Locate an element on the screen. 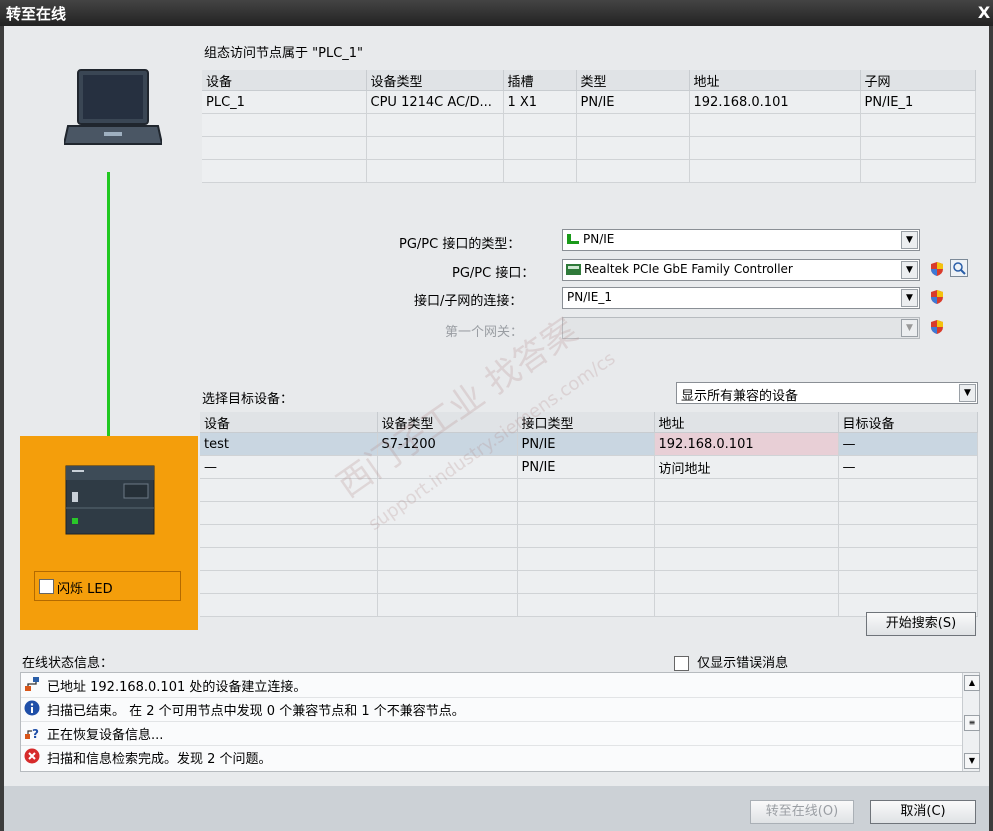 The width and height of the screenshot is (993, 831). only-errors-option: 仅显示错误消息 is located at coordinates (731, 661).